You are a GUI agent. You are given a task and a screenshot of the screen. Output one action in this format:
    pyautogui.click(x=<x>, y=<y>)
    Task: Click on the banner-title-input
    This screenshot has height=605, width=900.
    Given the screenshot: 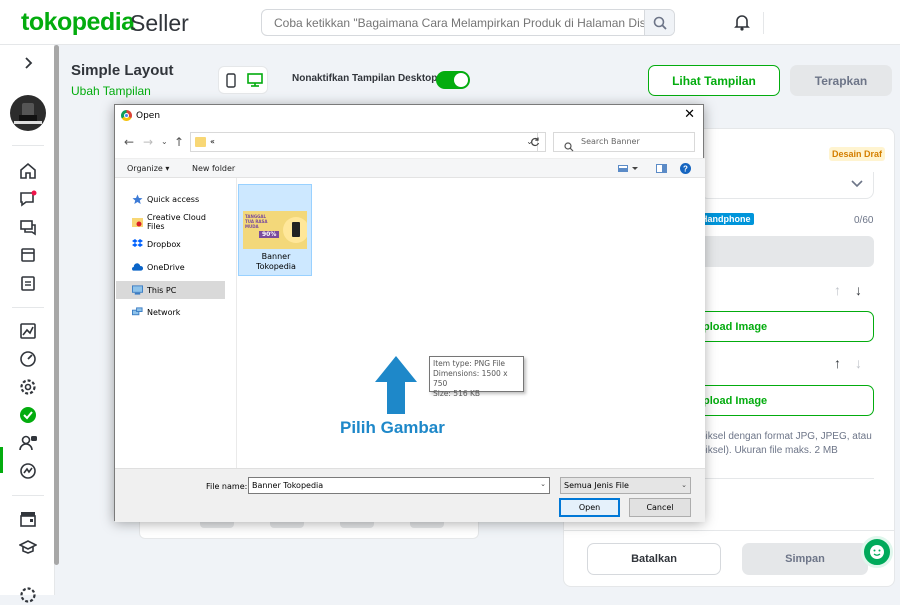 What is the action you would take?
    pyautogui.click(x=787, y=251)
    